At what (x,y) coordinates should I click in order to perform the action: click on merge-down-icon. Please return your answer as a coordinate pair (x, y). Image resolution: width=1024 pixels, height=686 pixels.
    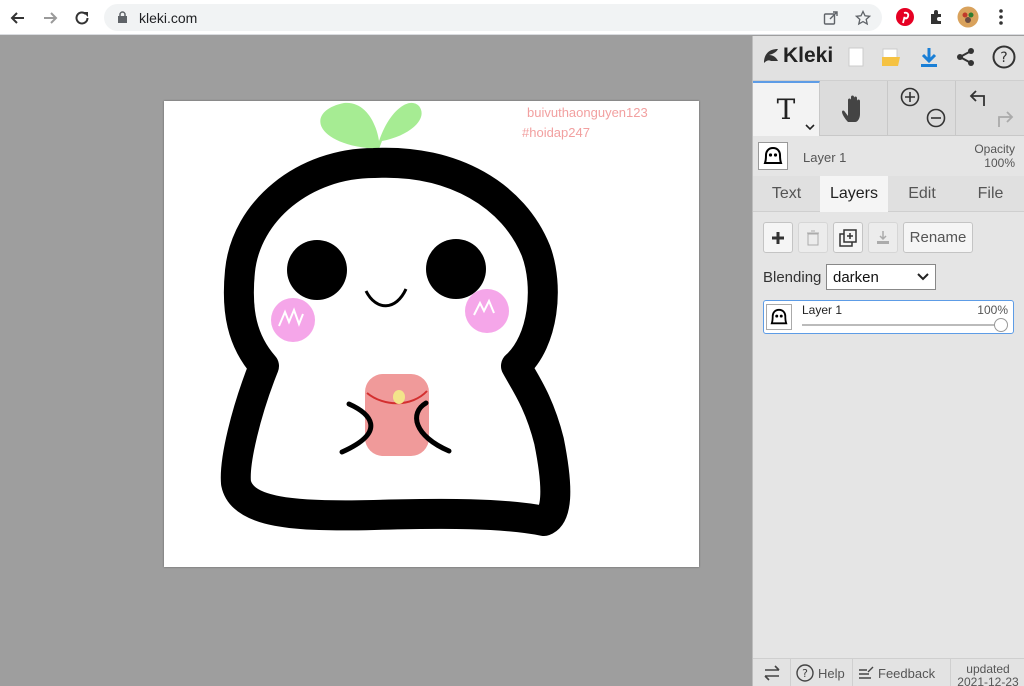
    Looking at the image, I should click on (883, 237).